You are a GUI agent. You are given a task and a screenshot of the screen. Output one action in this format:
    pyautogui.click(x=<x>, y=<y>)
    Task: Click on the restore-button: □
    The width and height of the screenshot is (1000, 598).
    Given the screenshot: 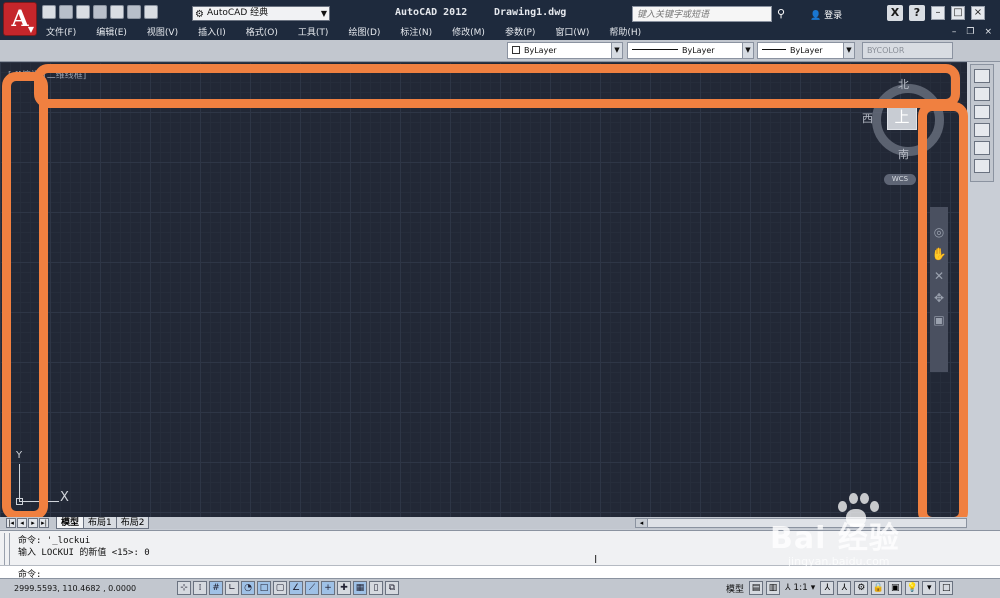 What is the action you would take?
    pyautogui.click(x=958, y=13)
    